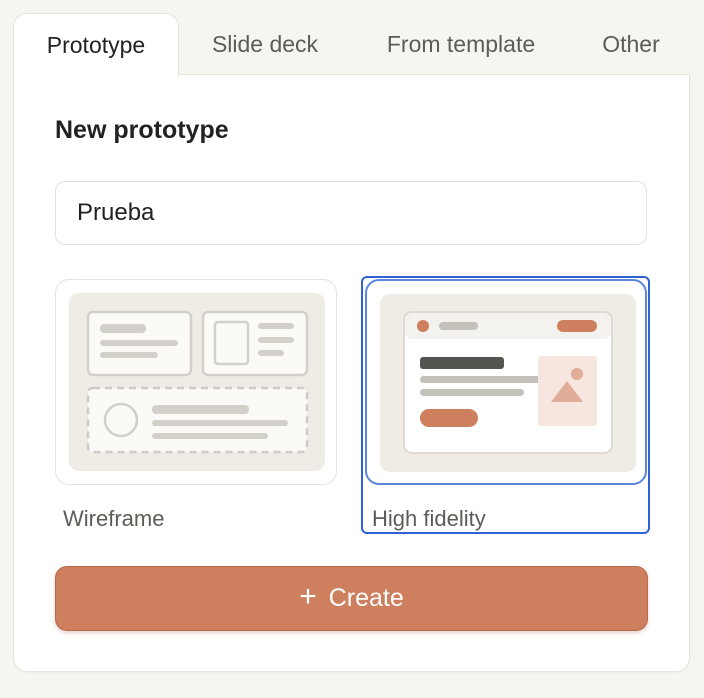 This screenshot has width=704, height=698. I want to click on tab-prototype: Prototype, so click(96, 45).